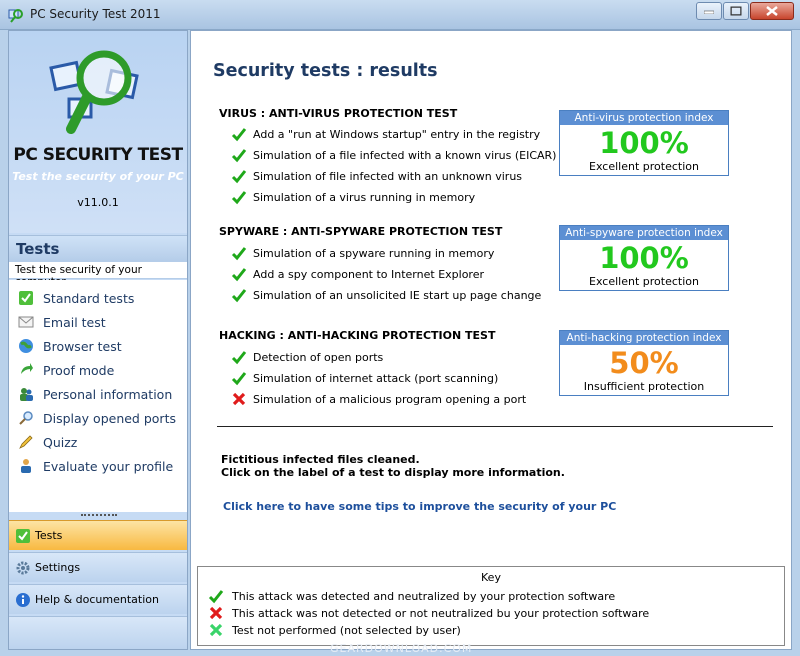 This screenshot has height=656, width=800. I want to click on menu-item-label: Evaluate your profile, so click(108, 466).